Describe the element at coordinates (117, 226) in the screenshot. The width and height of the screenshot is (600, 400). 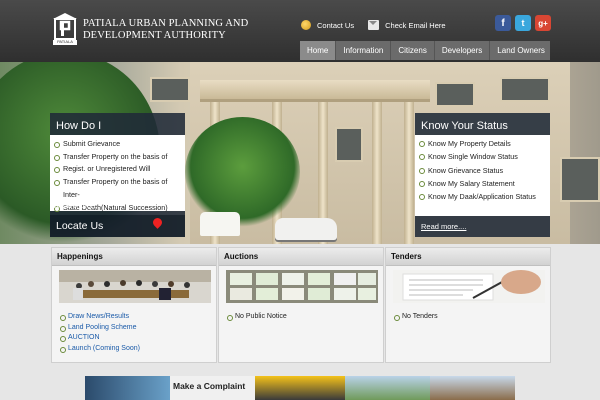
I see `locate-us-bar: Locate Us` at that location.